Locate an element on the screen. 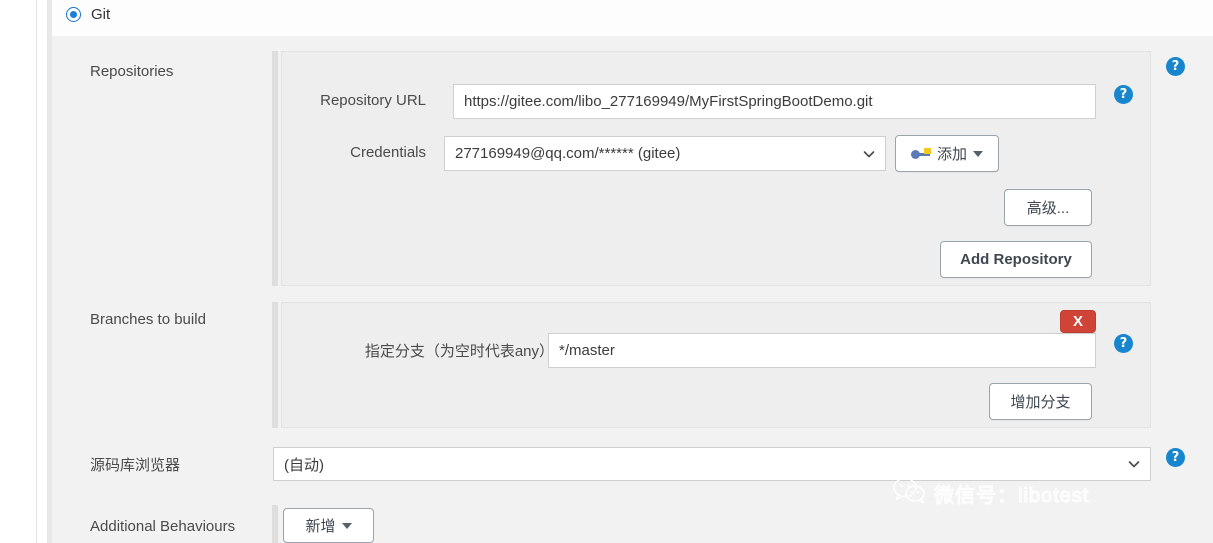 Image resolution: width=1213 pixels, height=543 pixels. repositories-section-help-icon: ? is located at coordinates (1175, 66).